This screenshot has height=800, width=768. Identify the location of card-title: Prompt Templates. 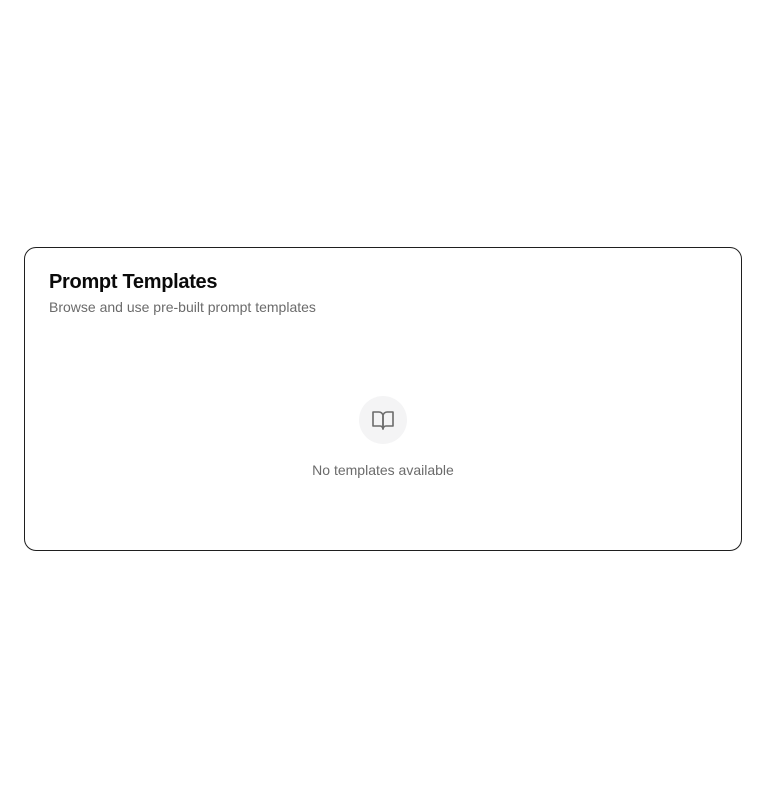
(133, 282).